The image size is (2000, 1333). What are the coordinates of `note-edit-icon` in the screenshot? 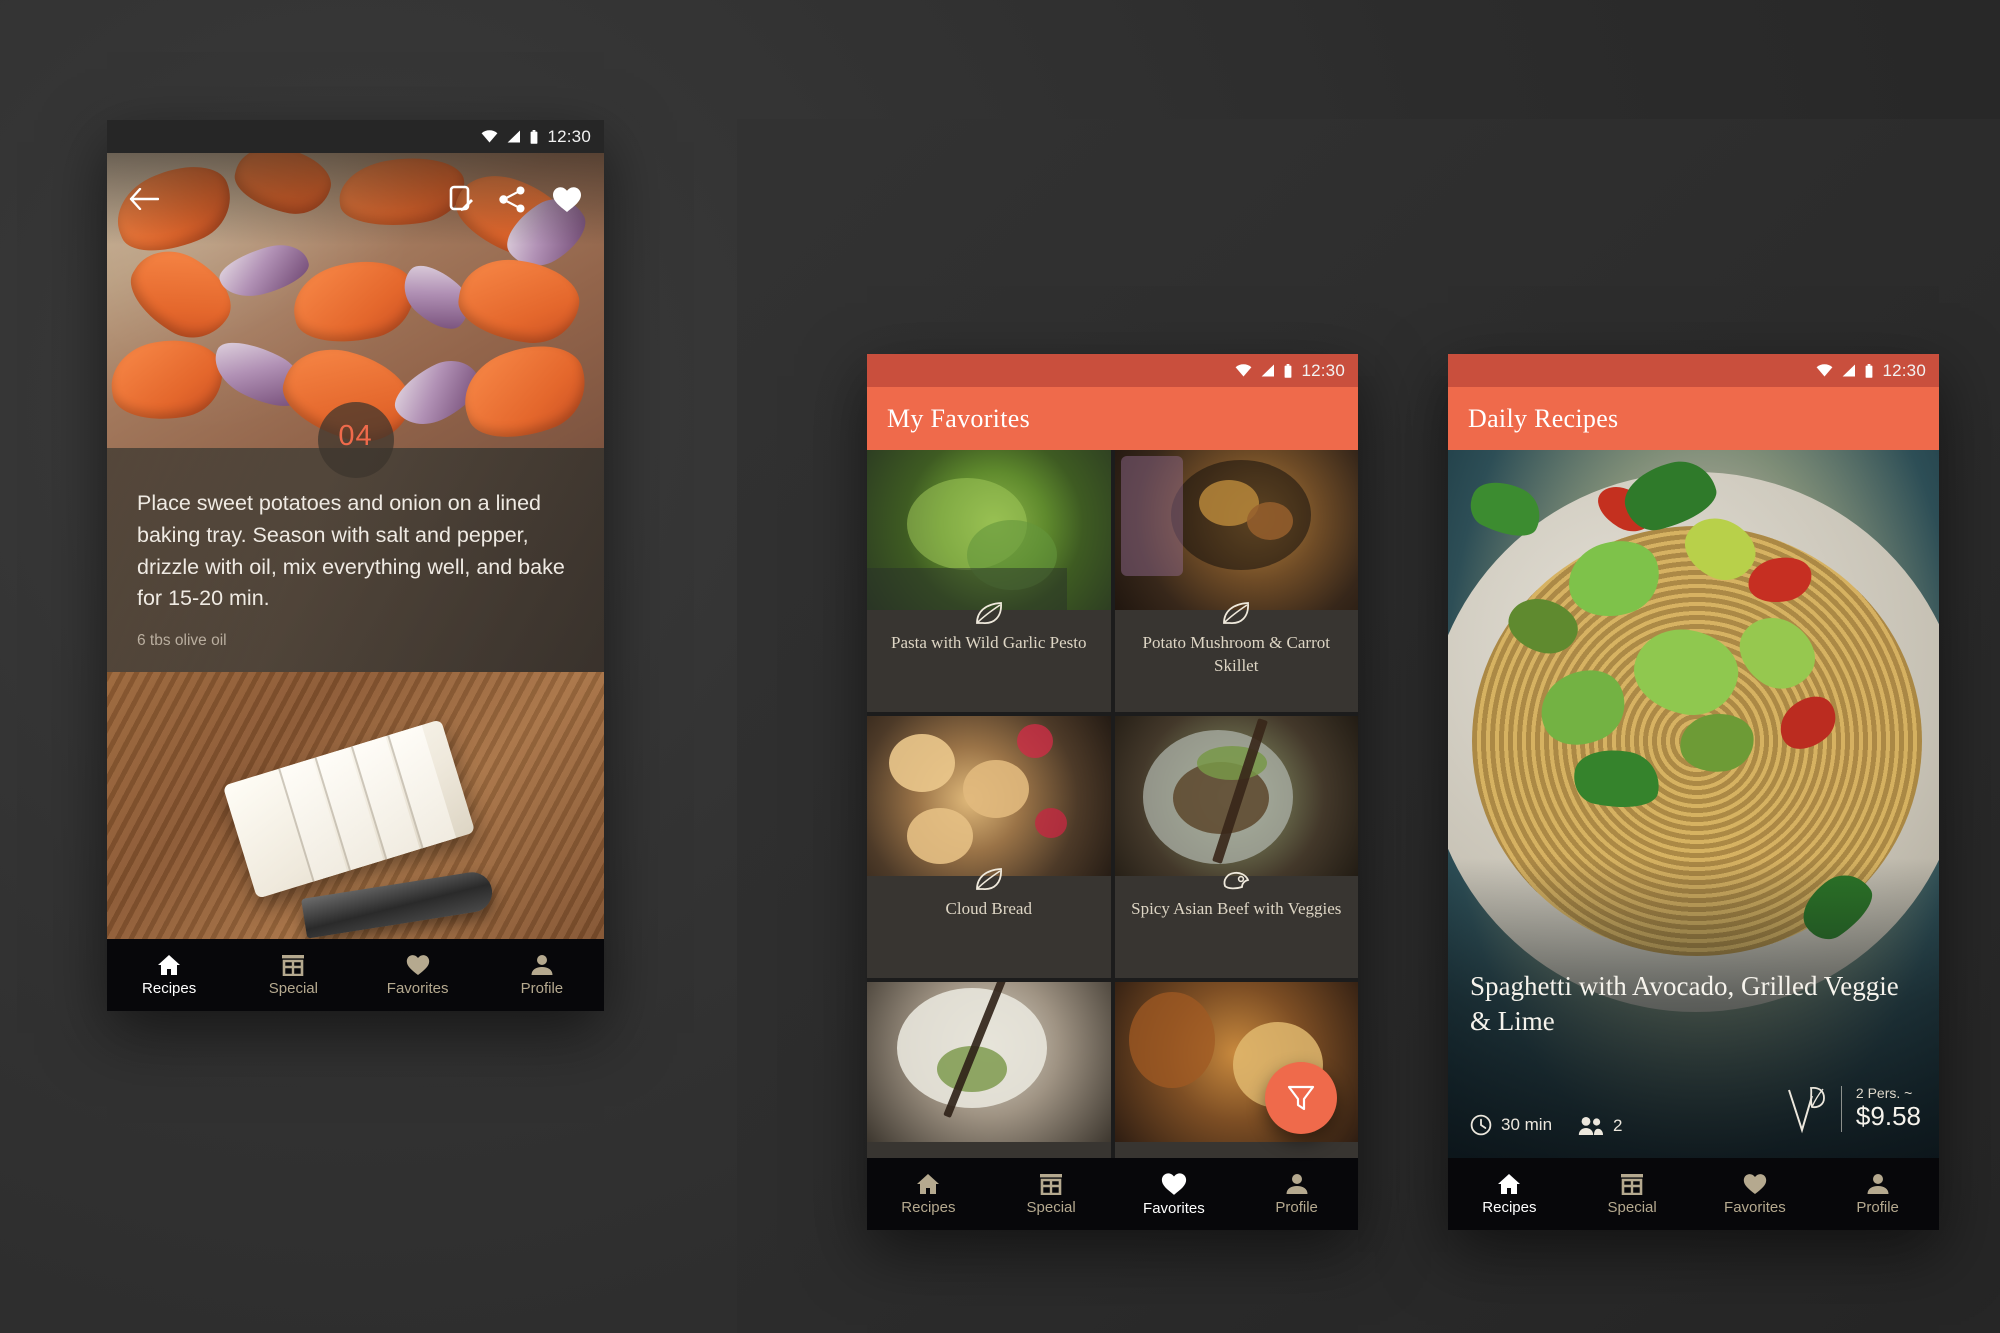 It's located at (461, 199).